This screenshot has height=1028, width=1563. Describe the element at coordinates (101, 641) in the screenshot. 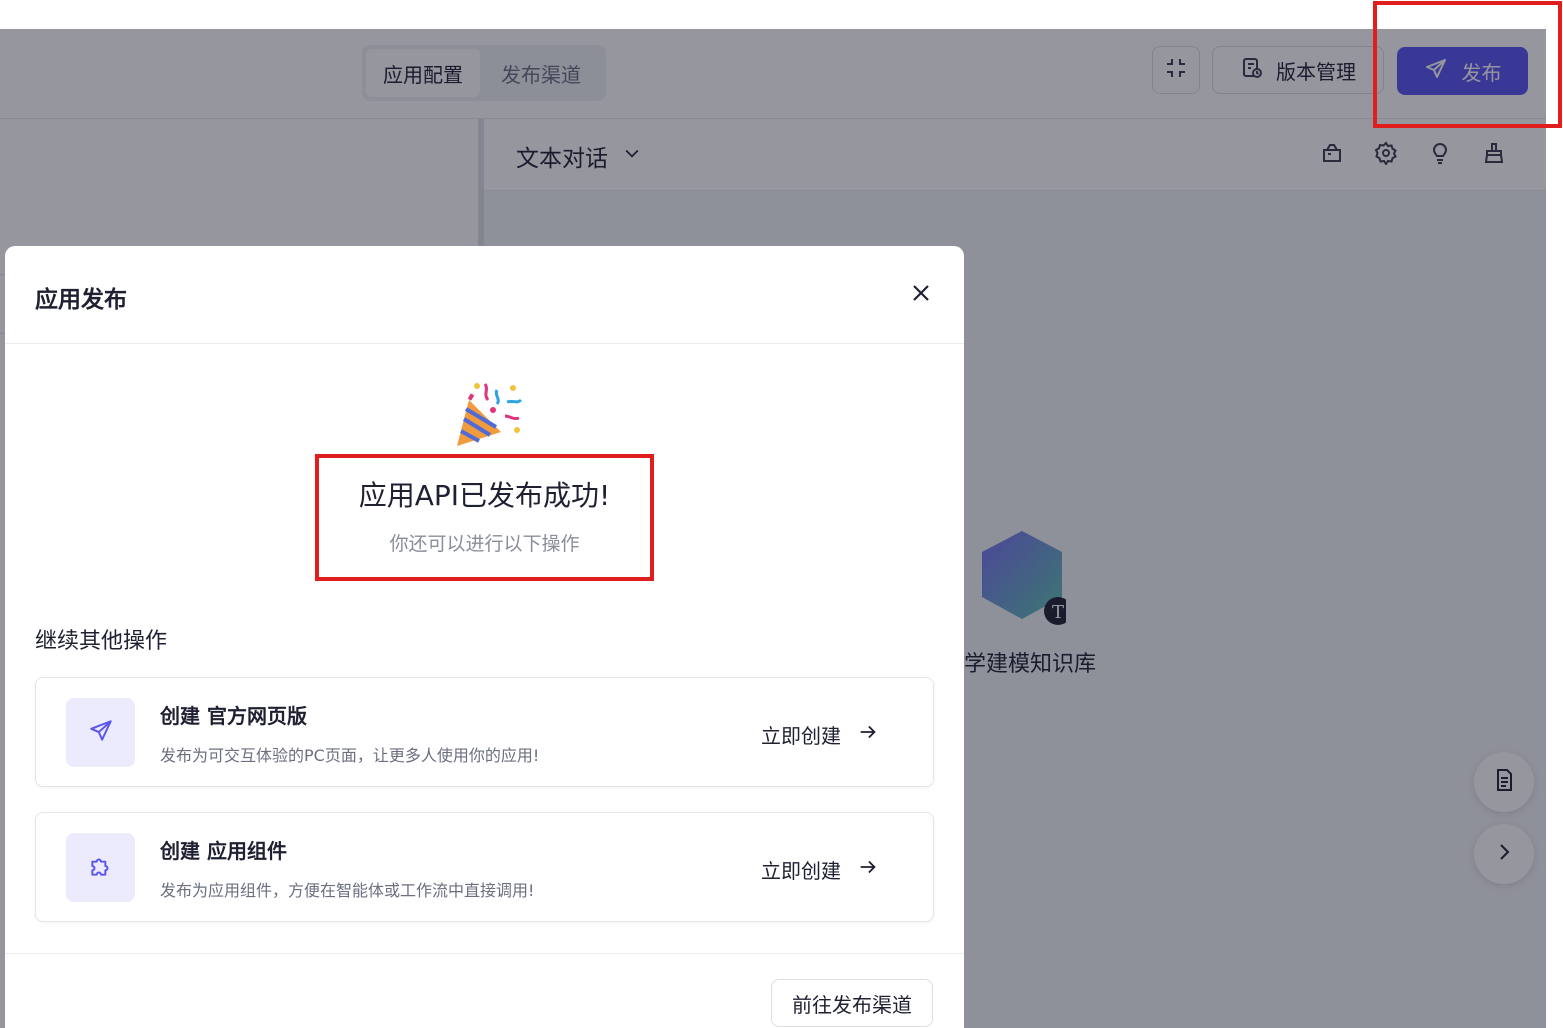

I see `section-title: 继续其他操作` at that location.